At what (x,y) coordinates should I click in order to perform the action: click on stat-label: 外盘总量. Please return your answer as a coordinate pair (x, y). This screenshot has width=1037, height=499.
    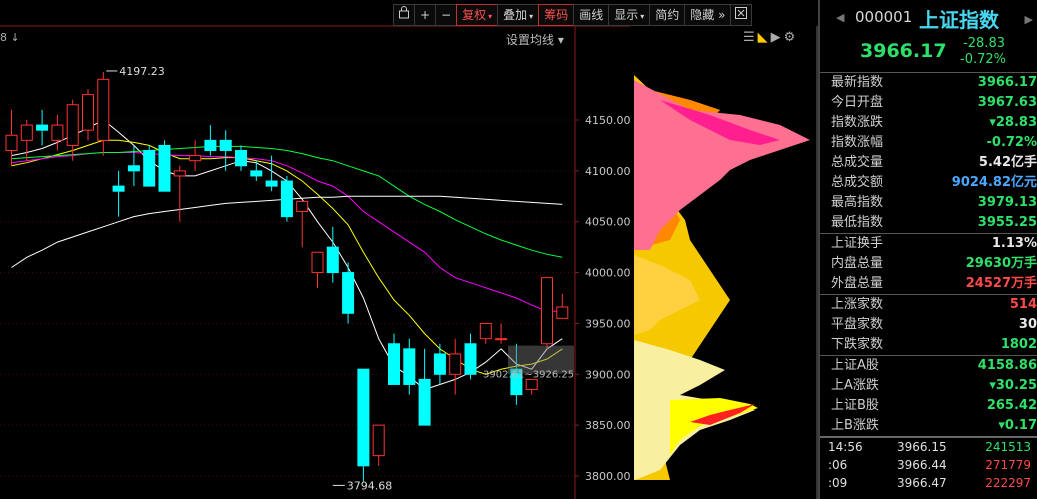
    Looking at the image, I should click on (857, 283).